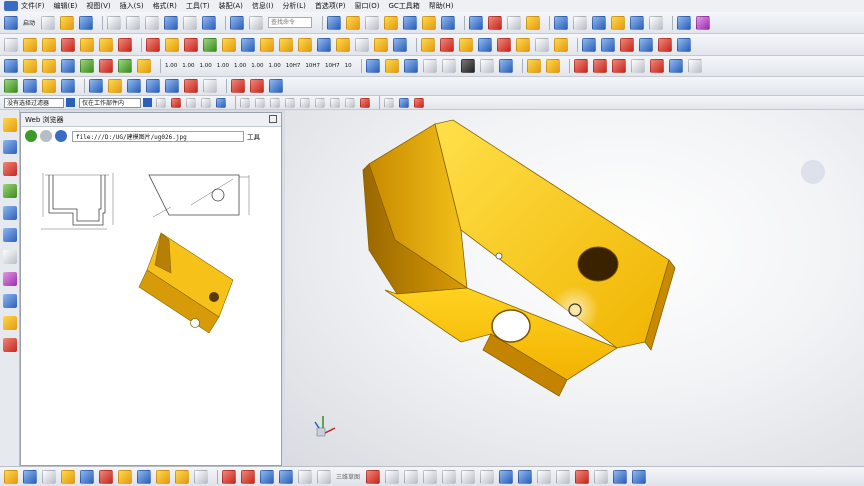  Describe the element at coordinates (391, 66) in the screenshot. I see `feature-control-frame-icon` at that location.